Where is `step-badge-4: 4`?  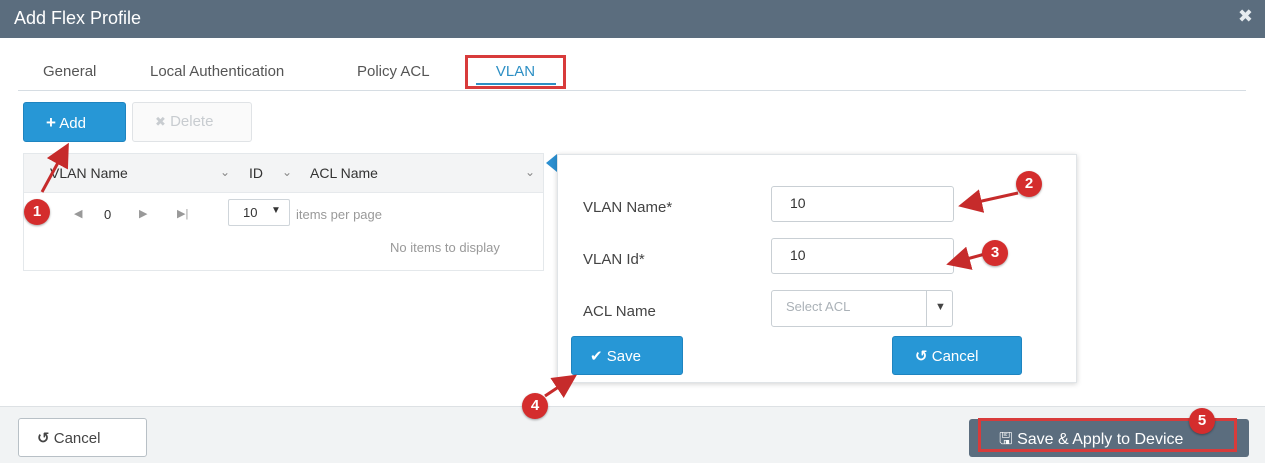 step-badge-4: 4 is located at coordinates (535, 406).